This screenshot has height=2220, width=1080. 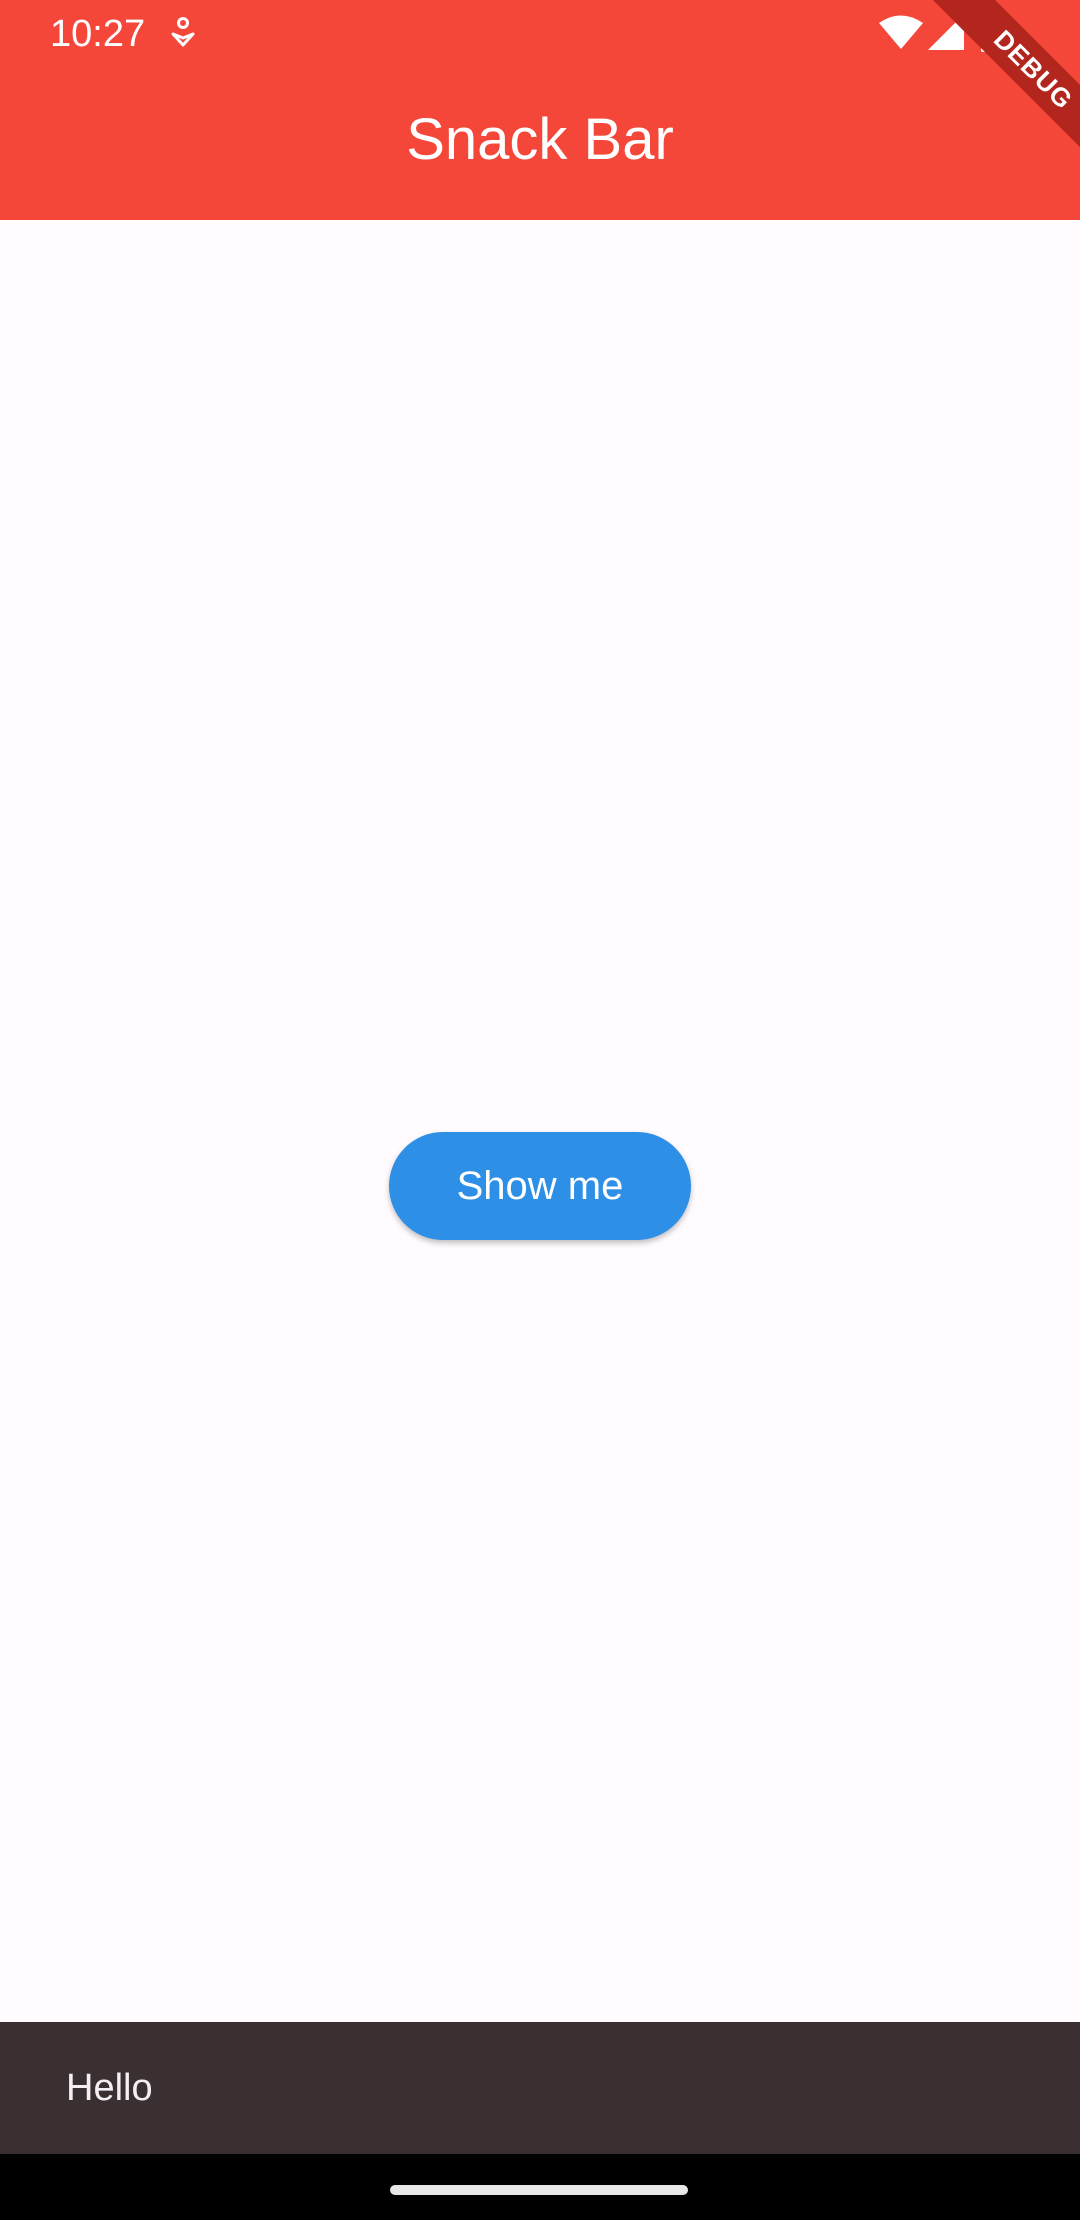 What do you see at coordinates (540, 139) in the screenshot?
I see `page-title: Snack Bar` at bounding box center [540, 139].